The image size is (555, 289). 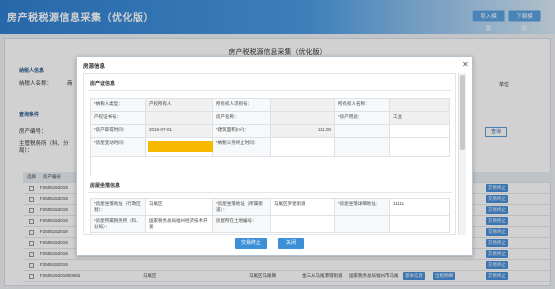 What do you see at coordinates (420, 118) in the screenshot?
I see `usage-select: 工业` at bounding box center [420, 118].